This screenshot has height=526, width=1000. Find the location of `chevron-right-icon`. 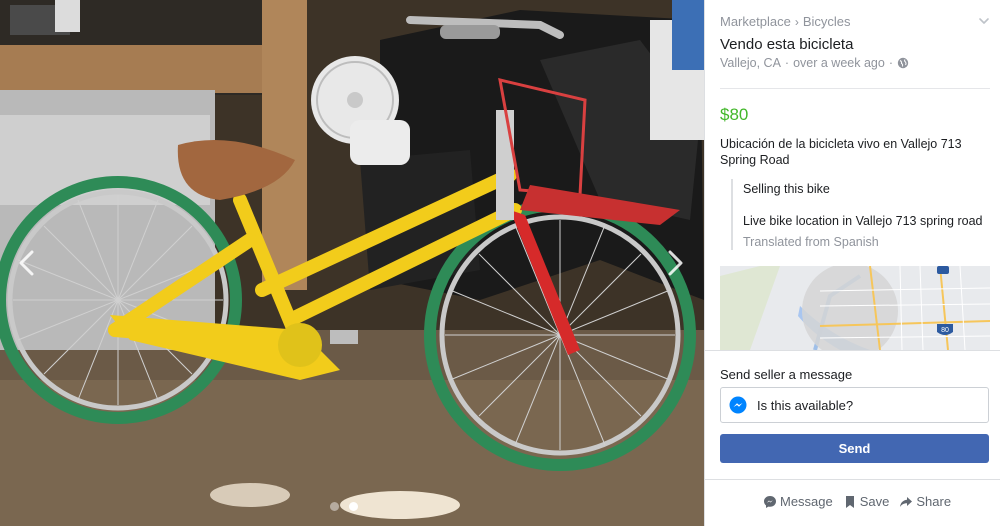

chevron-right-icon is located at coordinates (675, 263).